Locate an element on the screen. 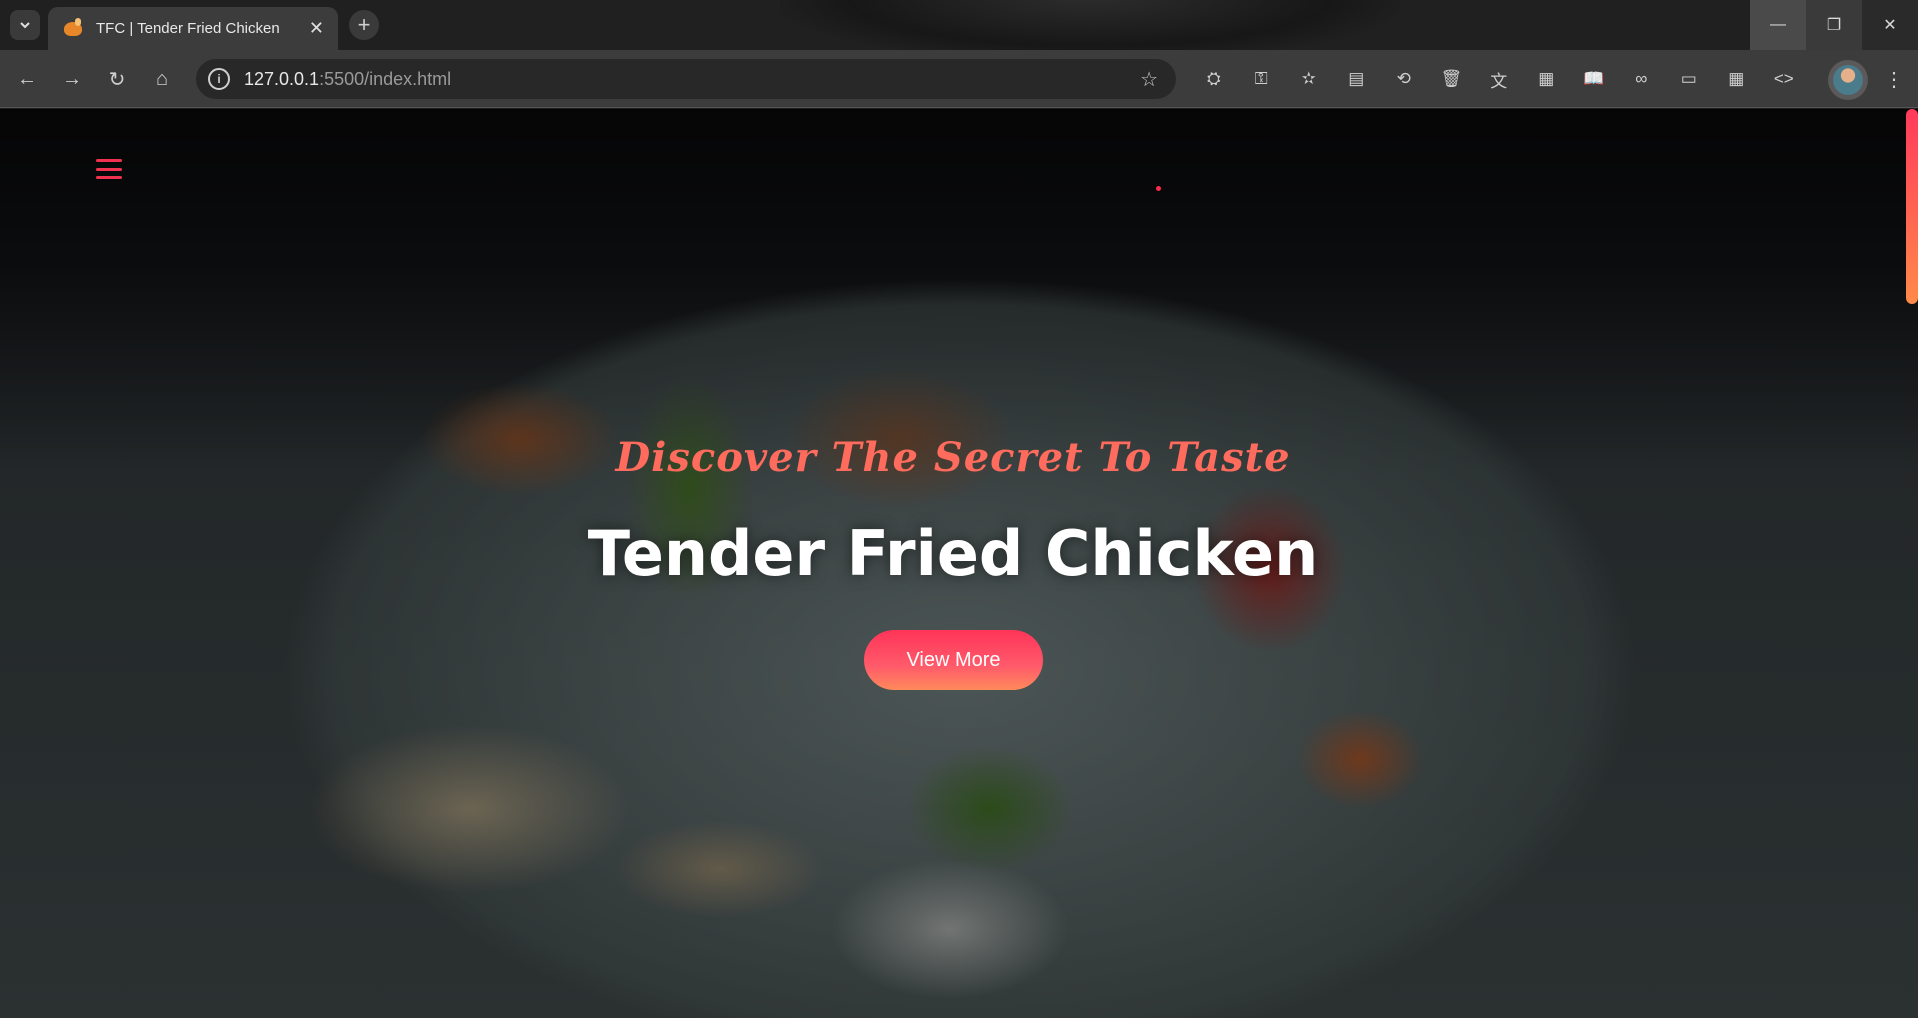 Image resolution: width=1918 pixels, height=1018 pixels. new-tab-button: + is located at coordinates (364, 25).